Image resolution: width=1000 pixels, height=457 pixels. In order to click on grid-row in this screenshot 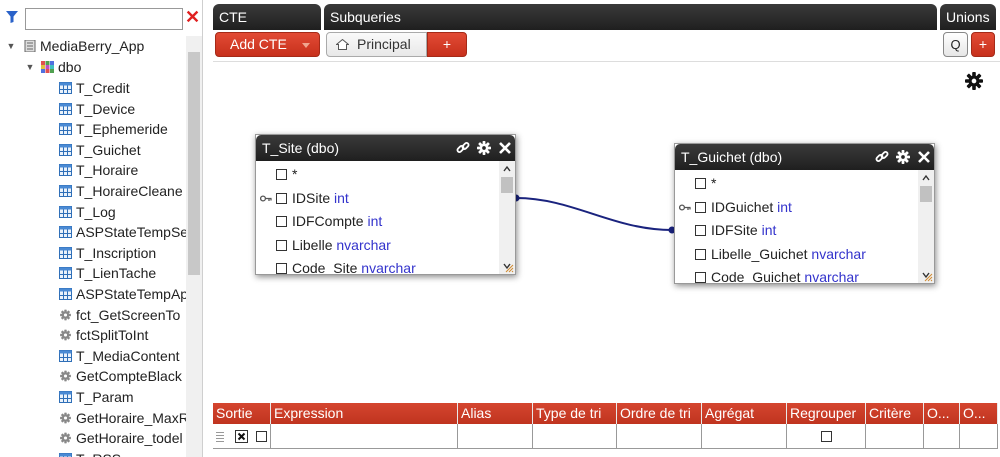, I will do `click(605, 436)`.